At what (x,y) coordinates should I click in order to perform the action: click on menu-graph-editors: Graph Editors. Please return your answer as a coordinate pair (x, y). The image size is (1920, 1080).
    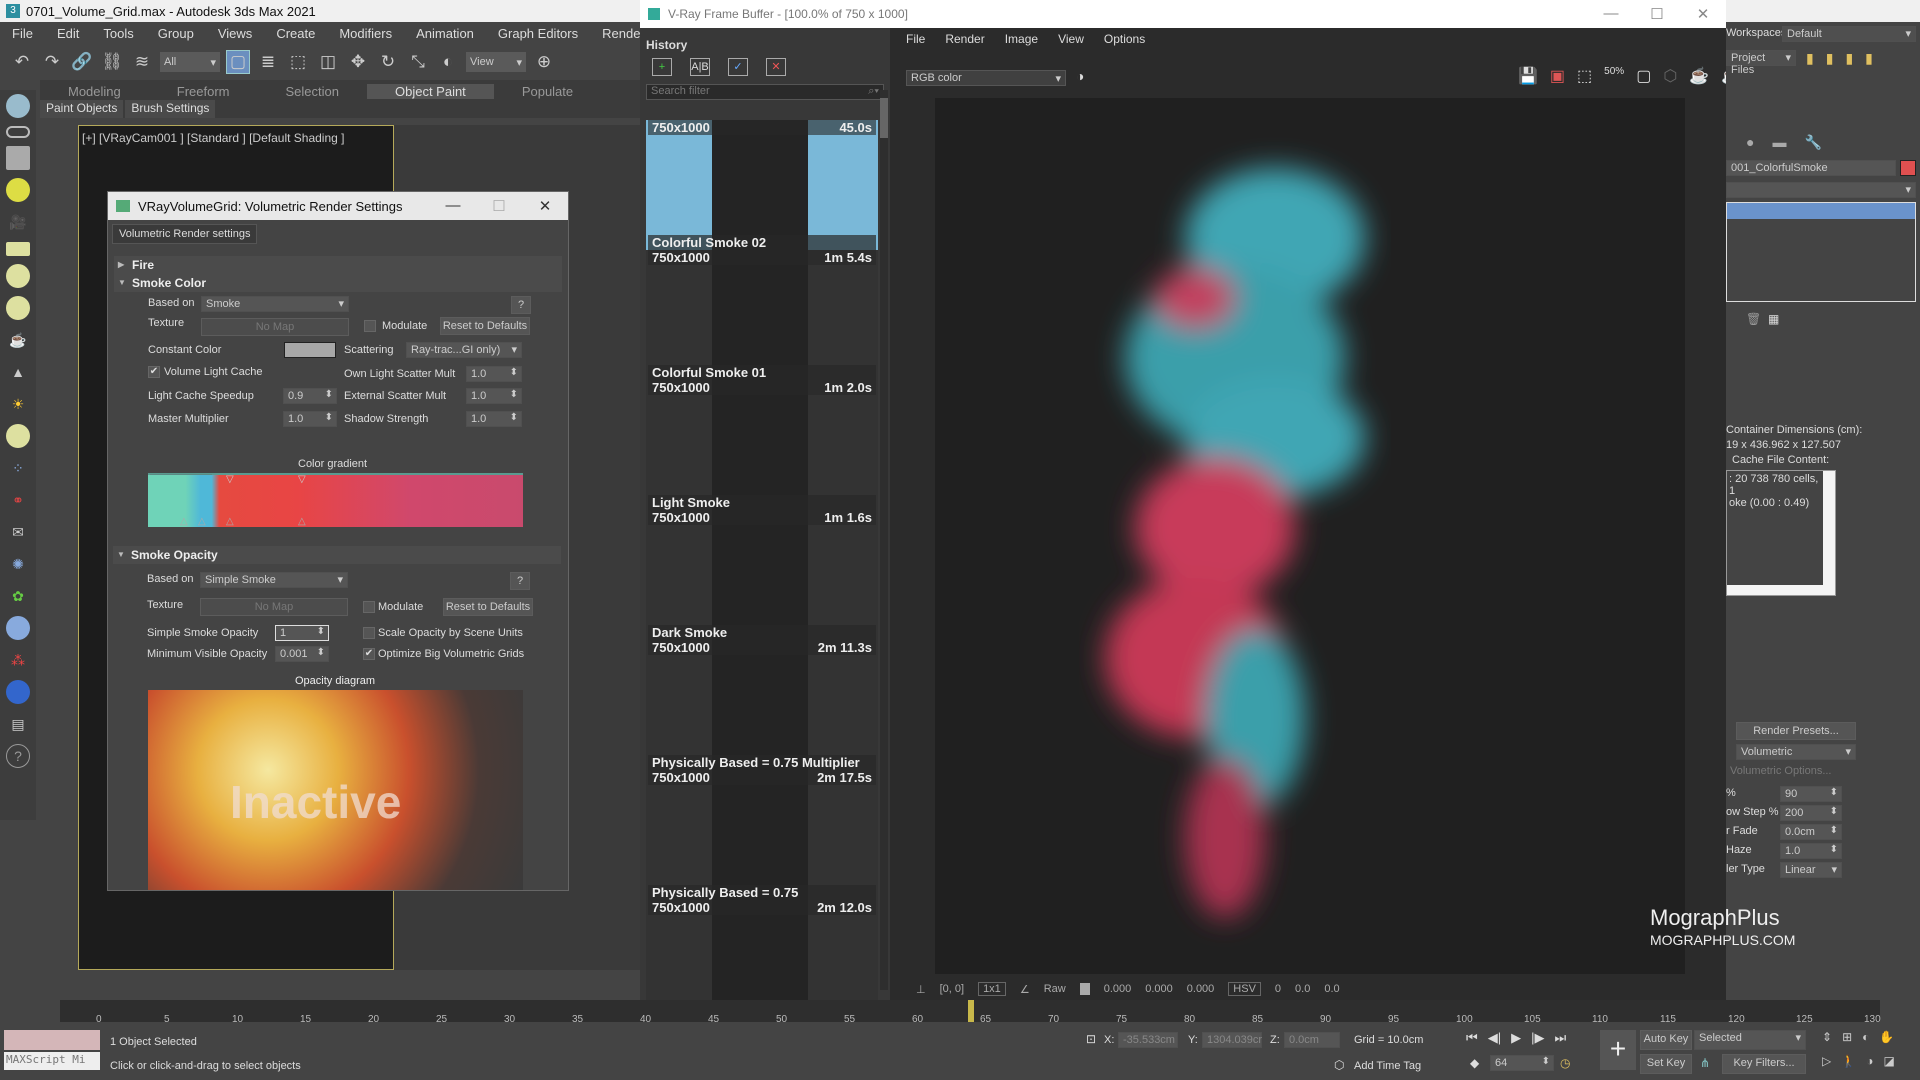
    Looking at the image, I should click on (538, 33).